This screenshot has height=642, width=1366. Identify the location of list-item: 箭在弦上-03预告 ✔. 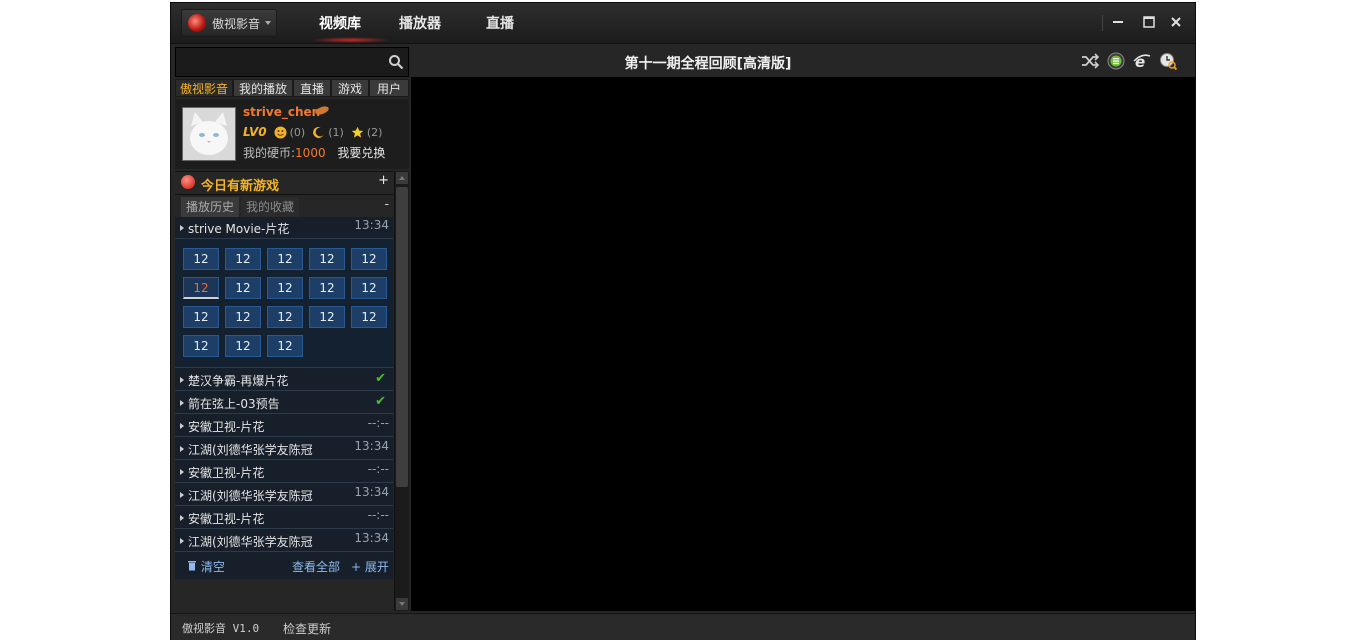
(284, 403).